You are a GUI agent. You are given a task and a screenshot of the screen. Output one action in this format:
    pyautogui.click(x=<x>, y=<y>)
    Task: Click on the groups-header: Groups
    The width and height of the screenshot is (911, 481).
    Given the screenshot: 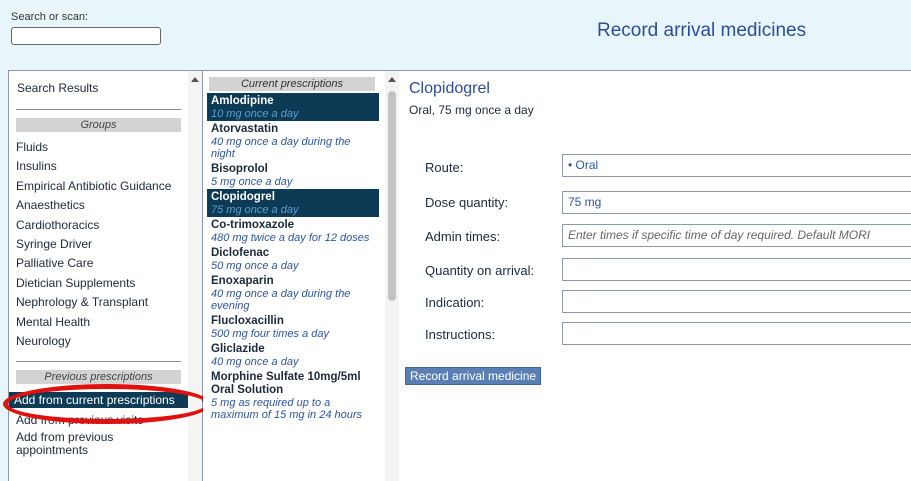 What is the action you would take?
    pyautogui.click(x=98, y=125)
    